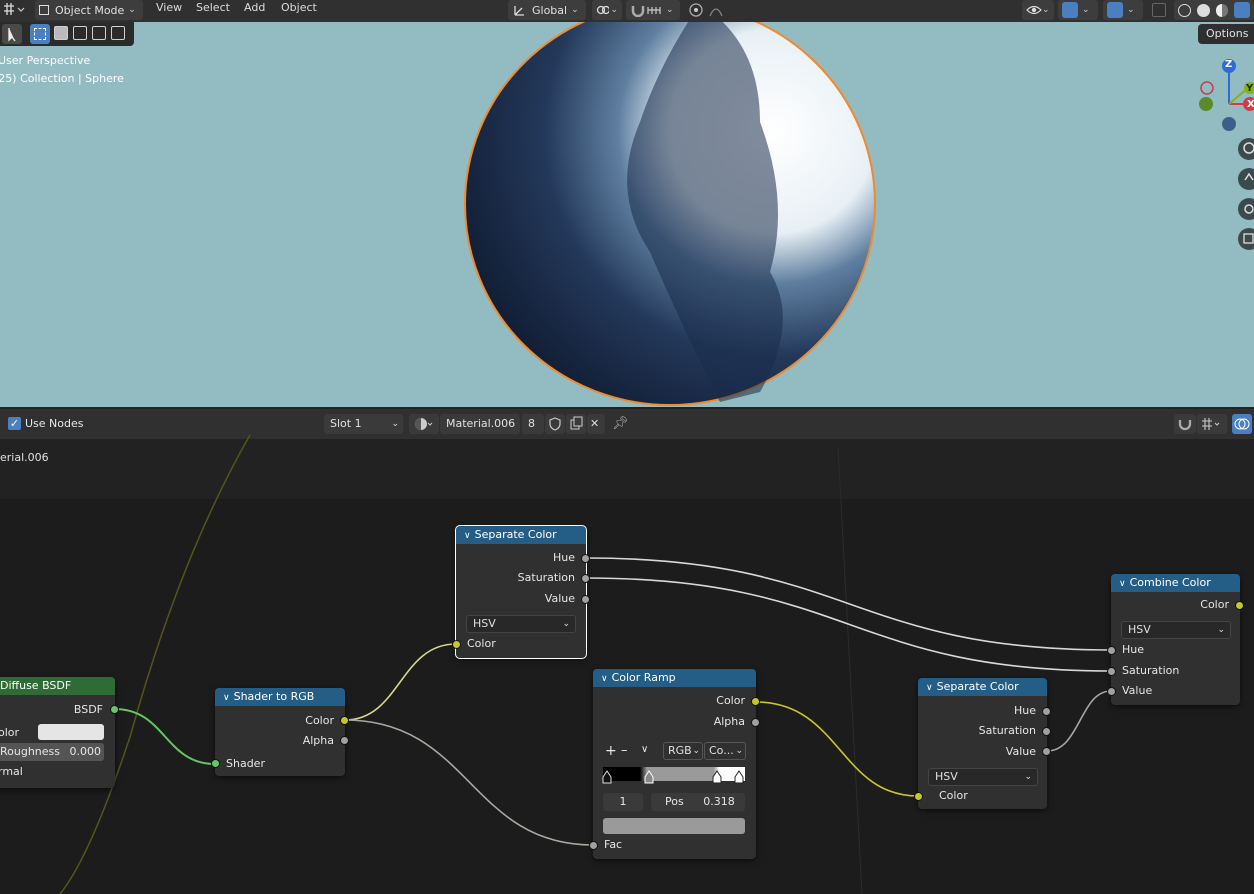 The height and width of the screenshot is (894, 1254). Describe the element at coordinates (10, 732) in the screenshot. I see `color-input-label: olor` at that location.